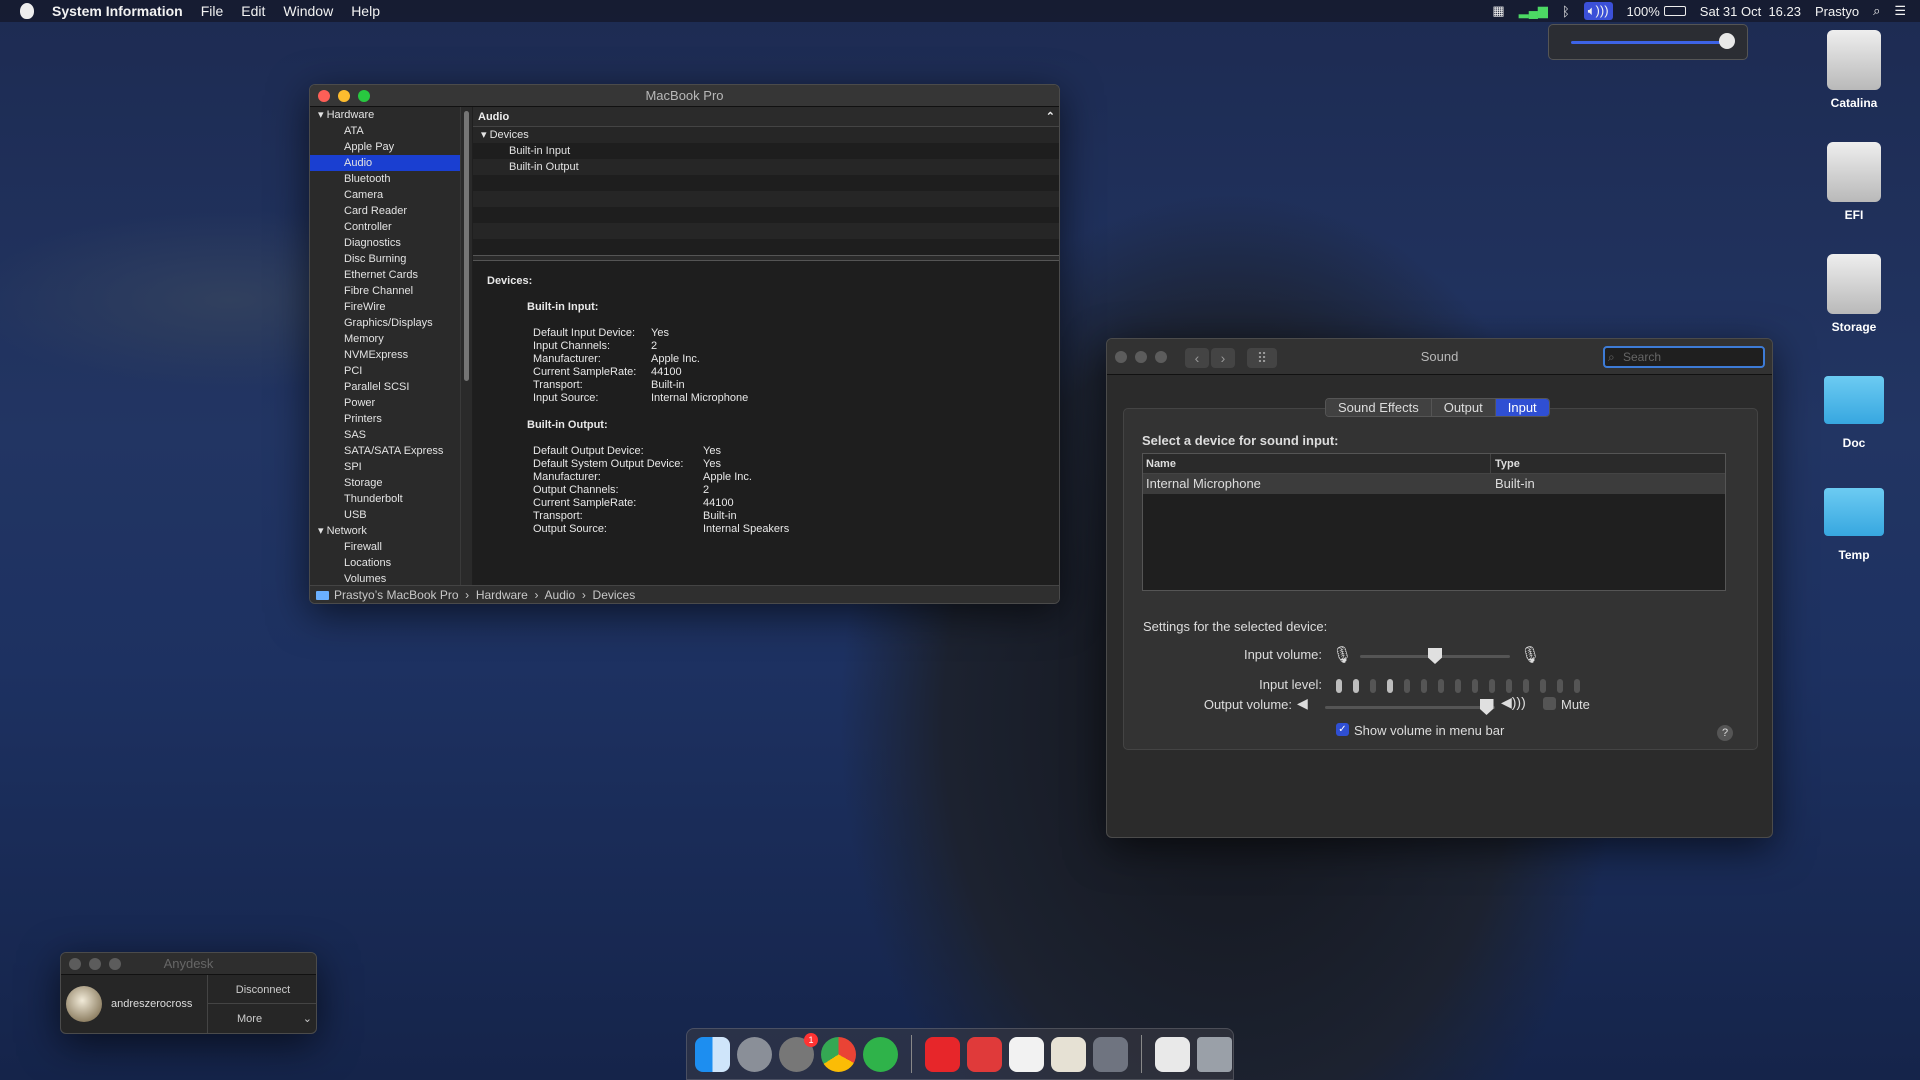  I want to click on desktop-item-storage: Storage, so click(1854, 294).